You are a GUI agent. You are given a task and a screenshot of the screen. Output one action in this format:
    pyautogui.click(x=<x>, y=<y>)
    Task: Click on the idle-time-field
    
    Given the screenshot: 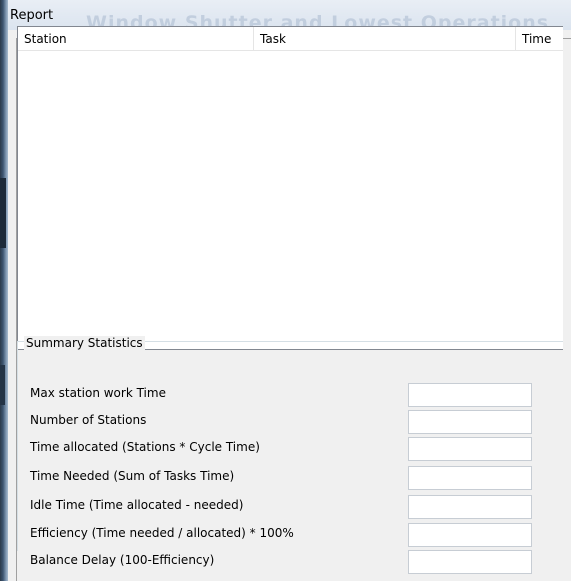 What is the action you would take?
    pyautogui.click(x=470, y=507)
    